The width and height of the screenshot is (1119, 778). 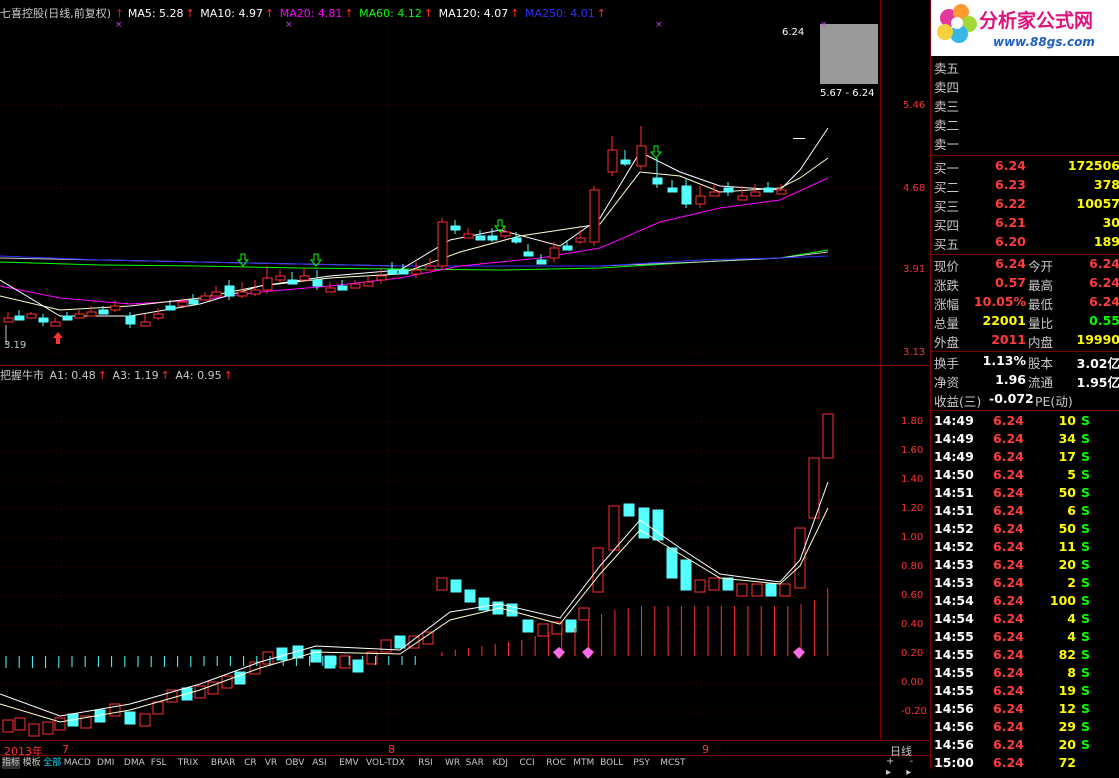 What do you see at coordinates (452, 763) in the screenshot?
I see `tab-wr: WR` at bounding box center [452, 763].